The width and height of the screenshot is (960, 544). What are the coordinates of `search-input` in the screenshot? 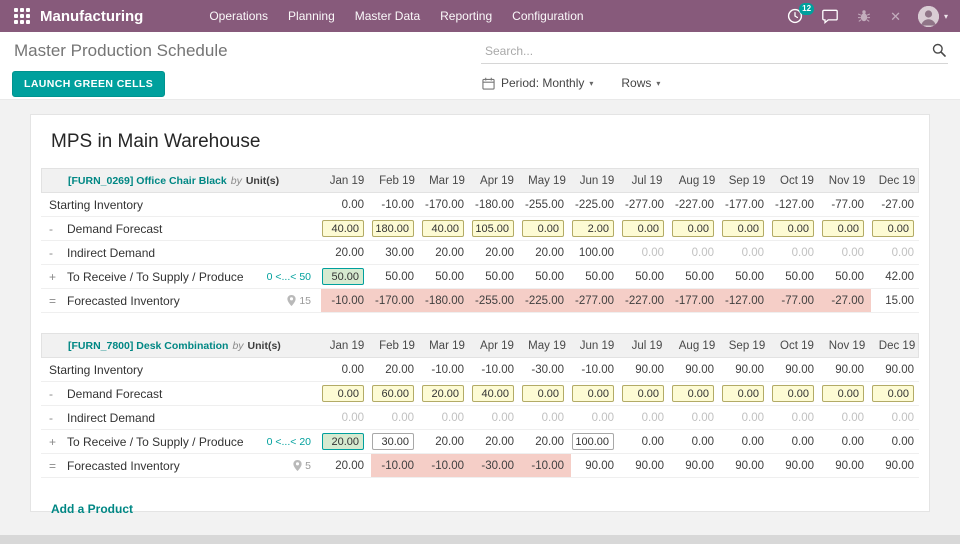 It's located at (714, 51).